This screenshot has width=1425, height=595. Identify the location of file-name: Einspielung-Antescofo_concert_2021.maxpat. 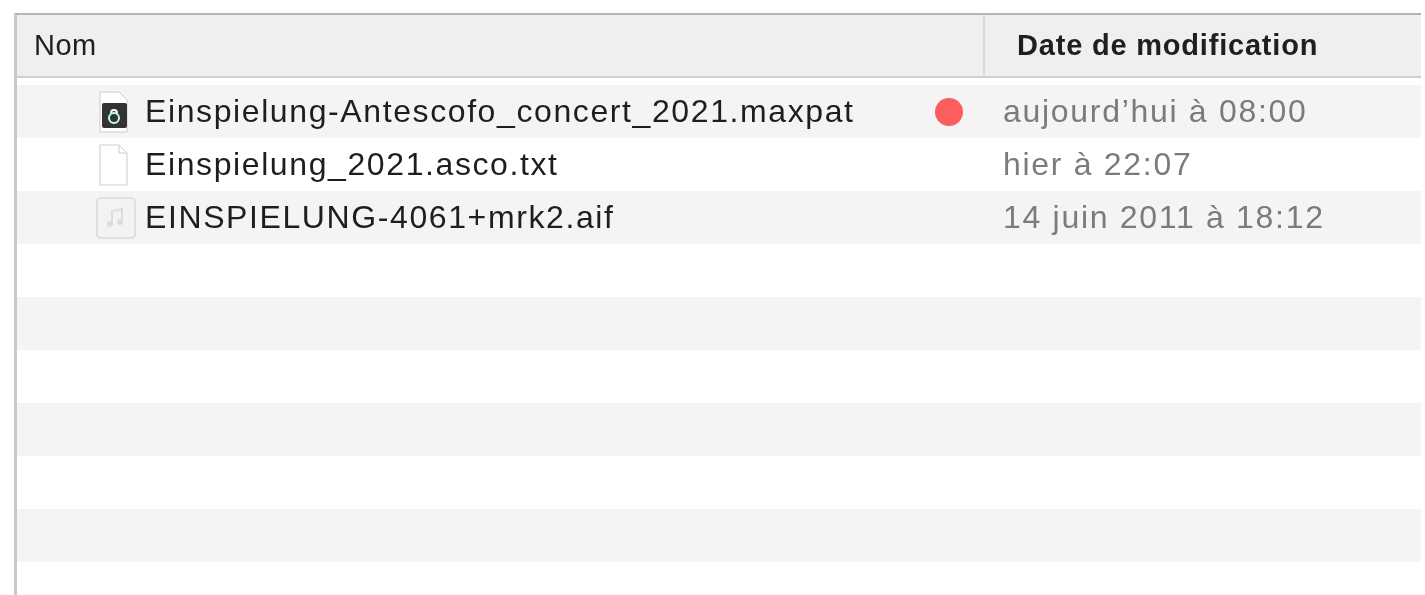
(500, 111).